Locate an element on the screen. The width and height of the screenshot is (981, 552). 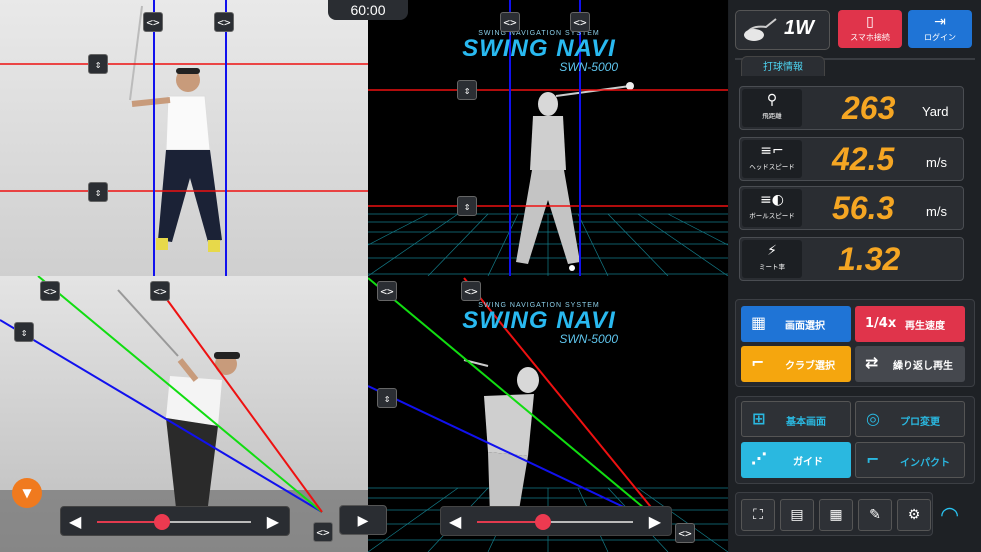
basic-screen-label: 基本画面 is located at coordinates (806, 422).